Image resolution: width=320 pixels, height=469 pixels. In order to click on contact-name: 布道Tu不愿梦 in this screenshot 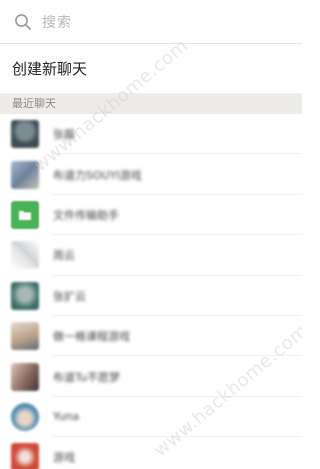, I will do `click(87, 377)`.